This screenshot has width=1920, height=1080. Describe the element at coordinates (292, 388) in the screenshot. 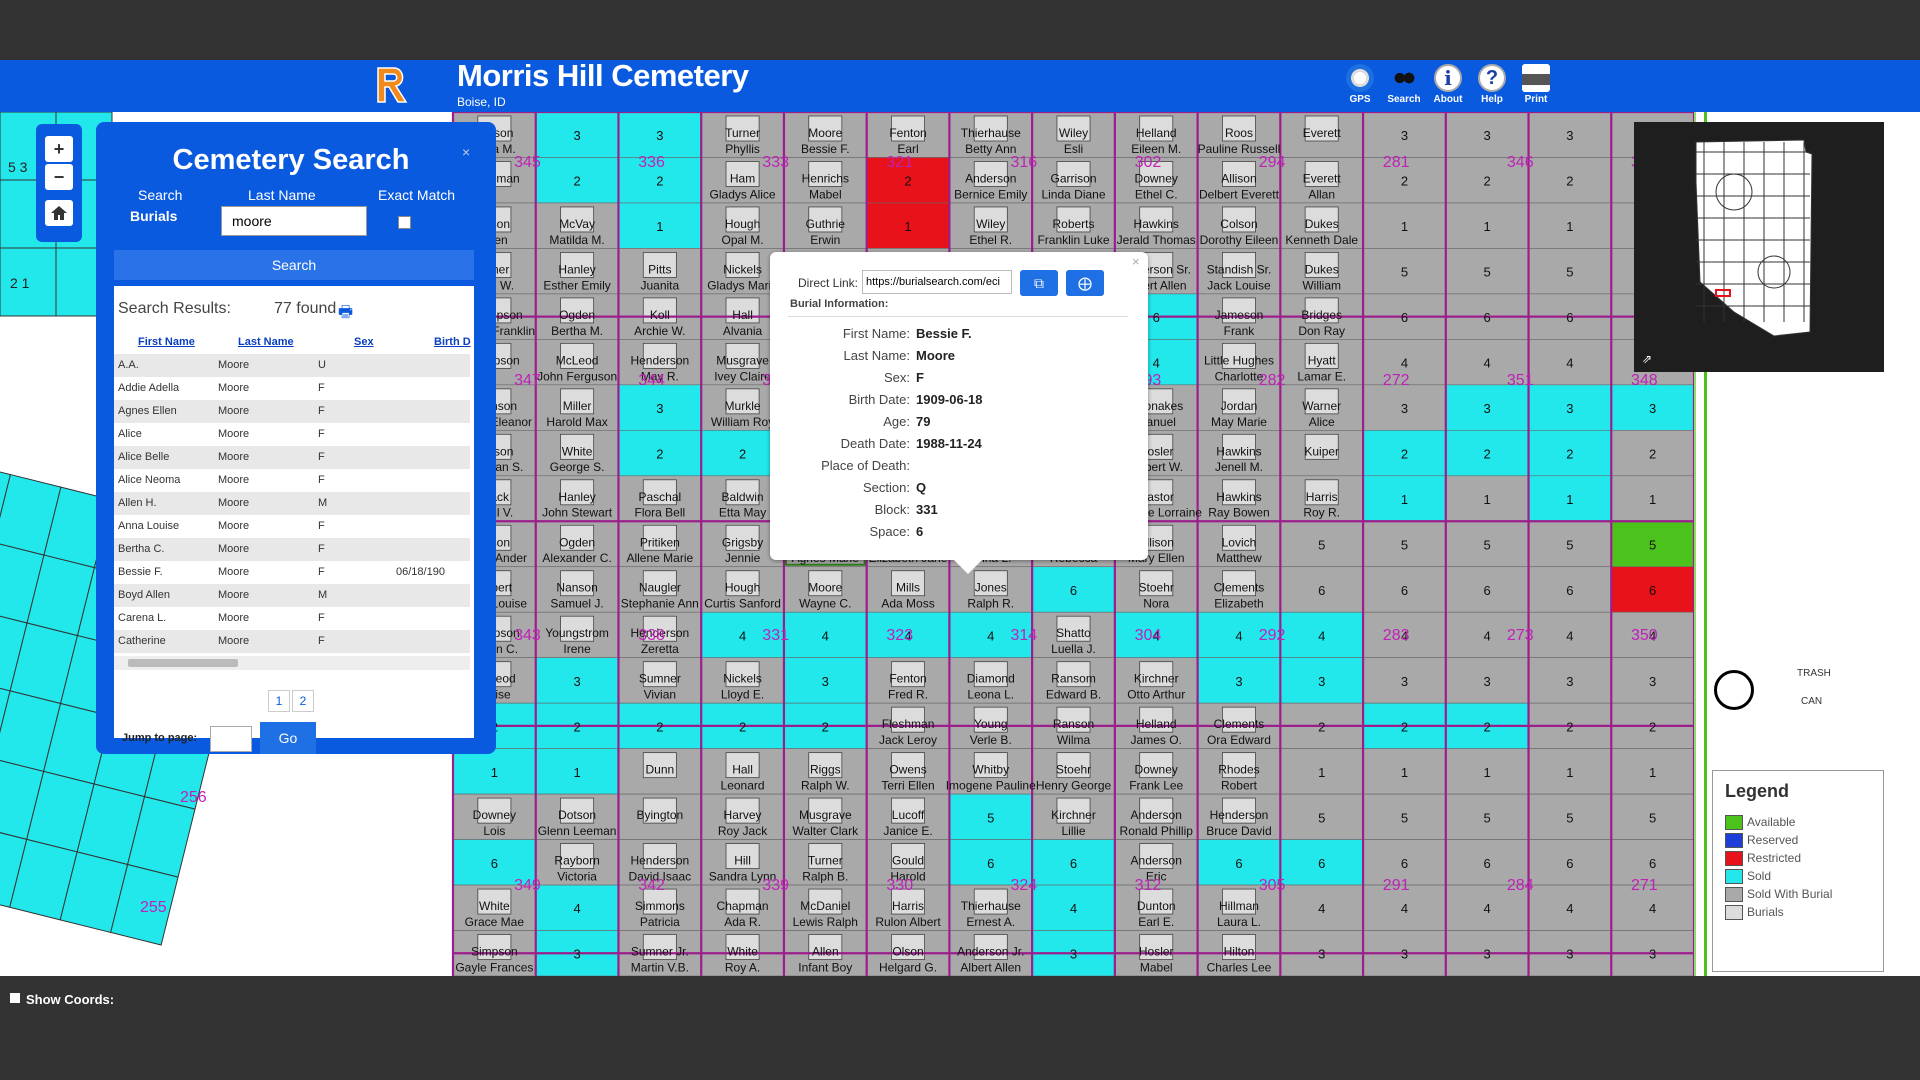

I see `table-row: Addie Adella Moore F` at that location.